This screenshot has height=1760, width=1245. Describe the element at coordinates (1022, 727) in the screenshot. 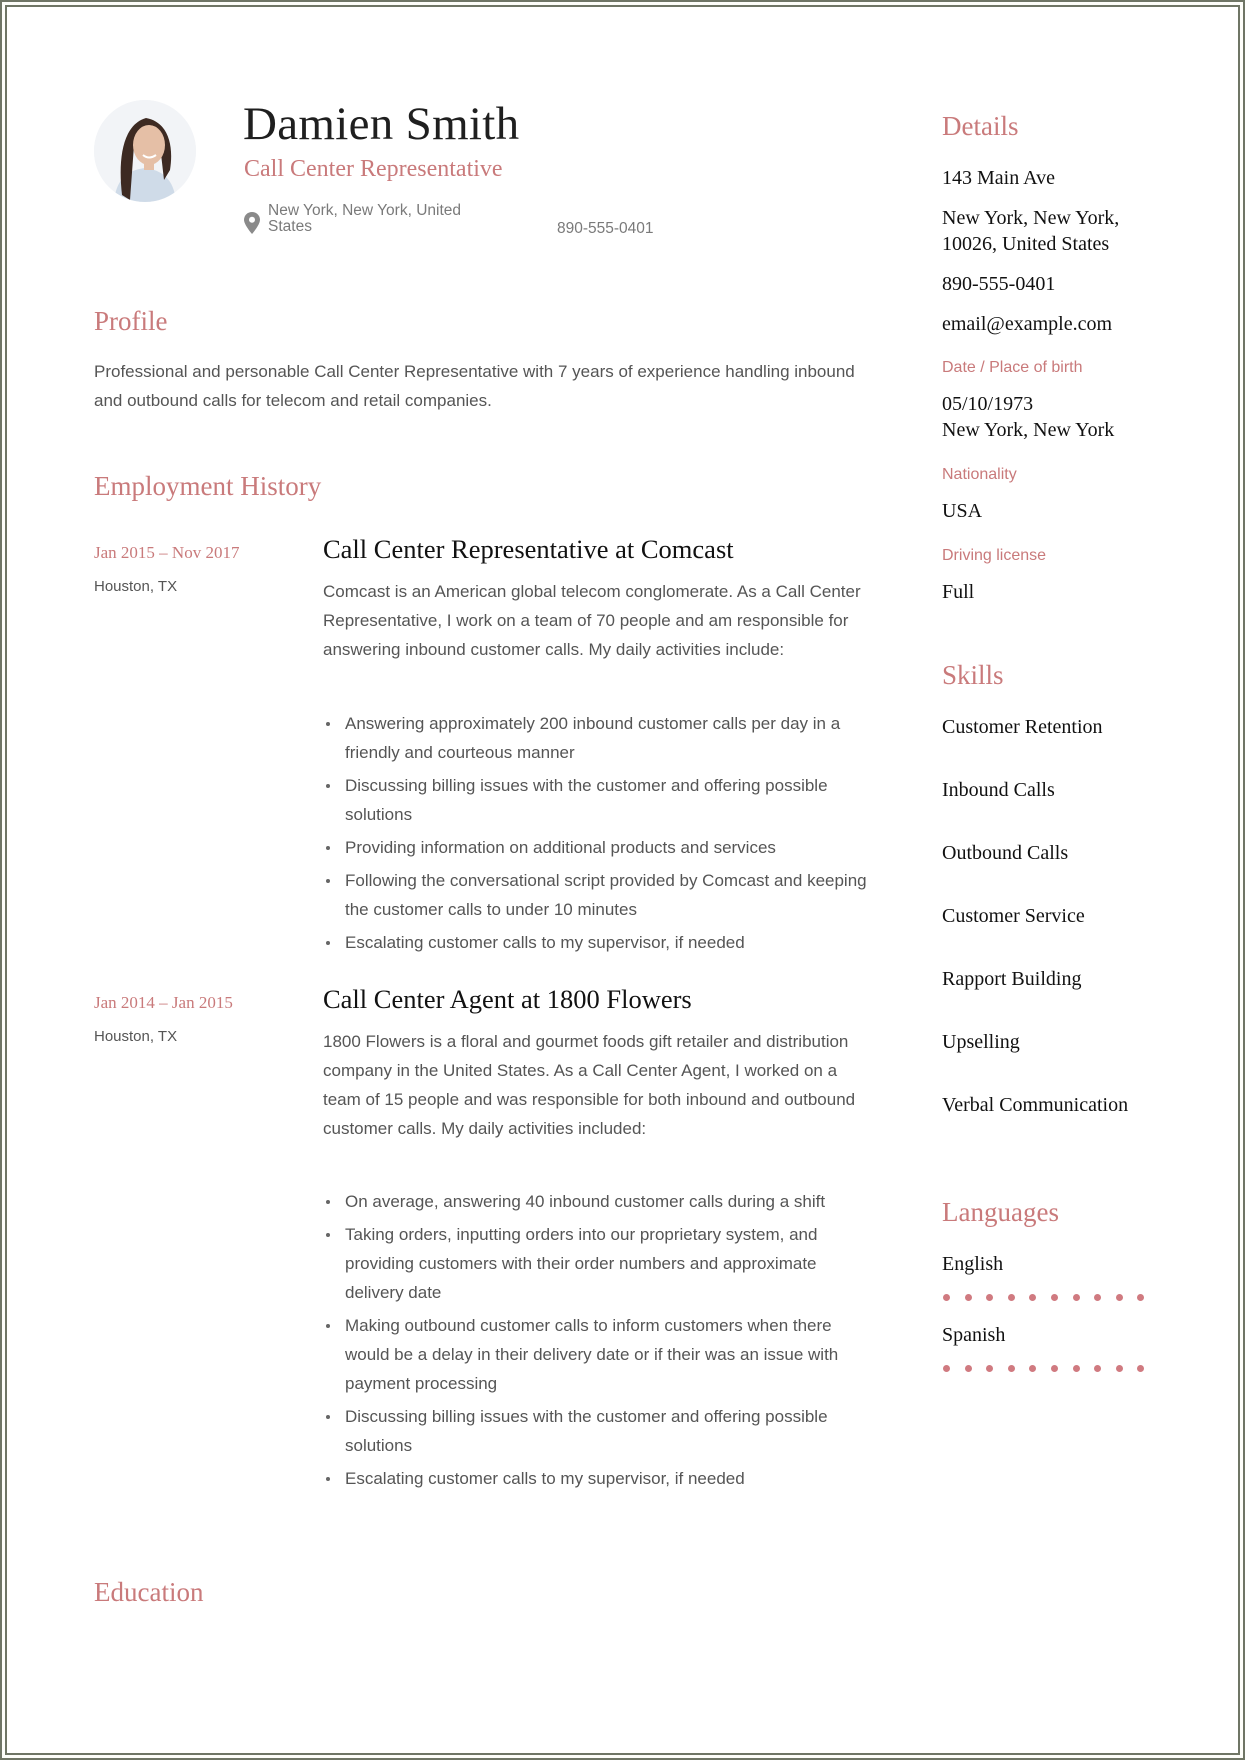

I see `skill-item: Customer Retention` at that location.